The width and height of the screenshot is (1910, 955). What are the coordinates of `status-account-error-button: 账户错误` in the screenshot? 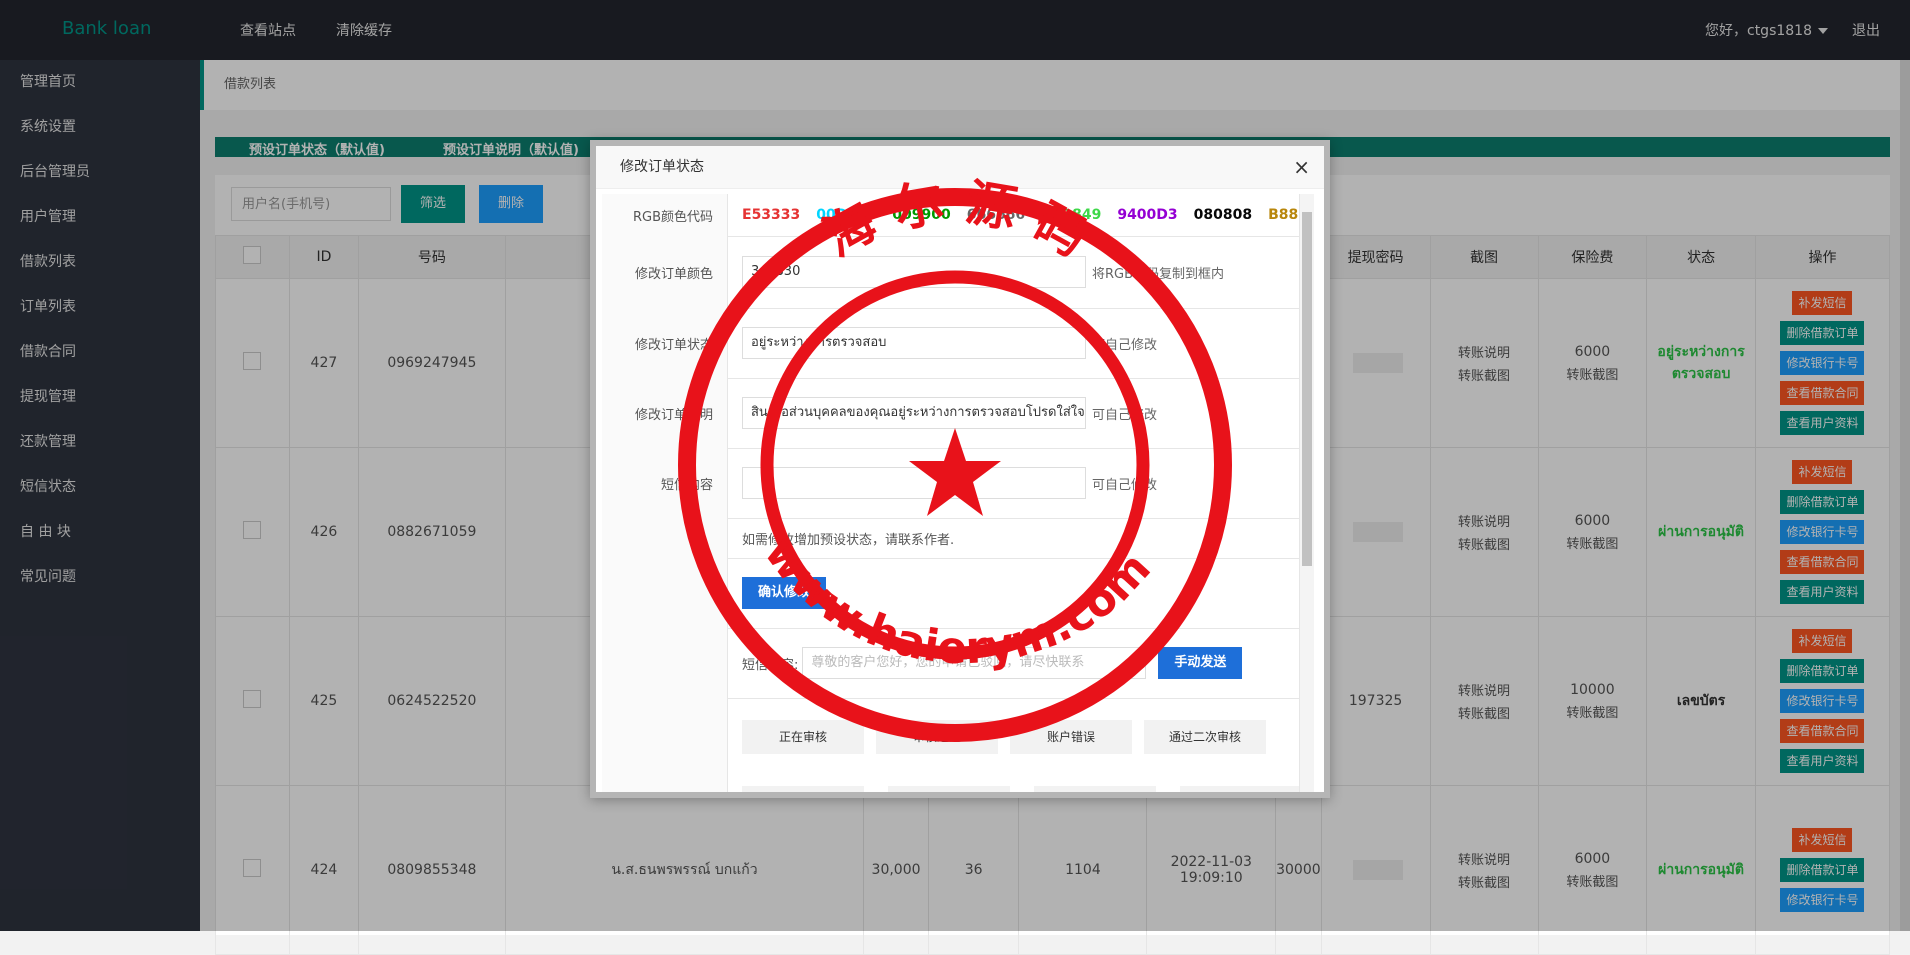 It's located at (1071, 737).